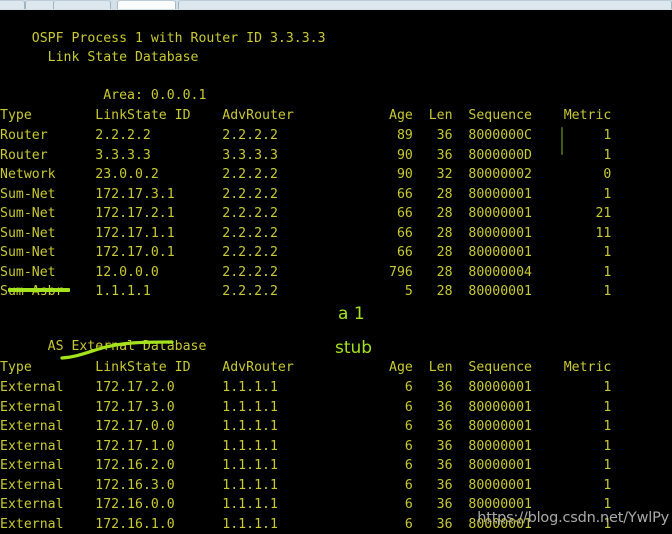 This screenshot has height=534, width=672. Describe the element at coordinates (99, 57) in the screenshot. I see `link-state-database-line: Link State Database` at that location.